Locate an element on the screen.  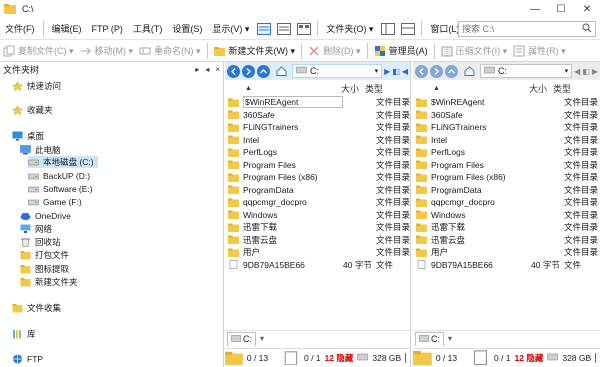
tree-item: Game (F:) is located at coordinates (55, 202).